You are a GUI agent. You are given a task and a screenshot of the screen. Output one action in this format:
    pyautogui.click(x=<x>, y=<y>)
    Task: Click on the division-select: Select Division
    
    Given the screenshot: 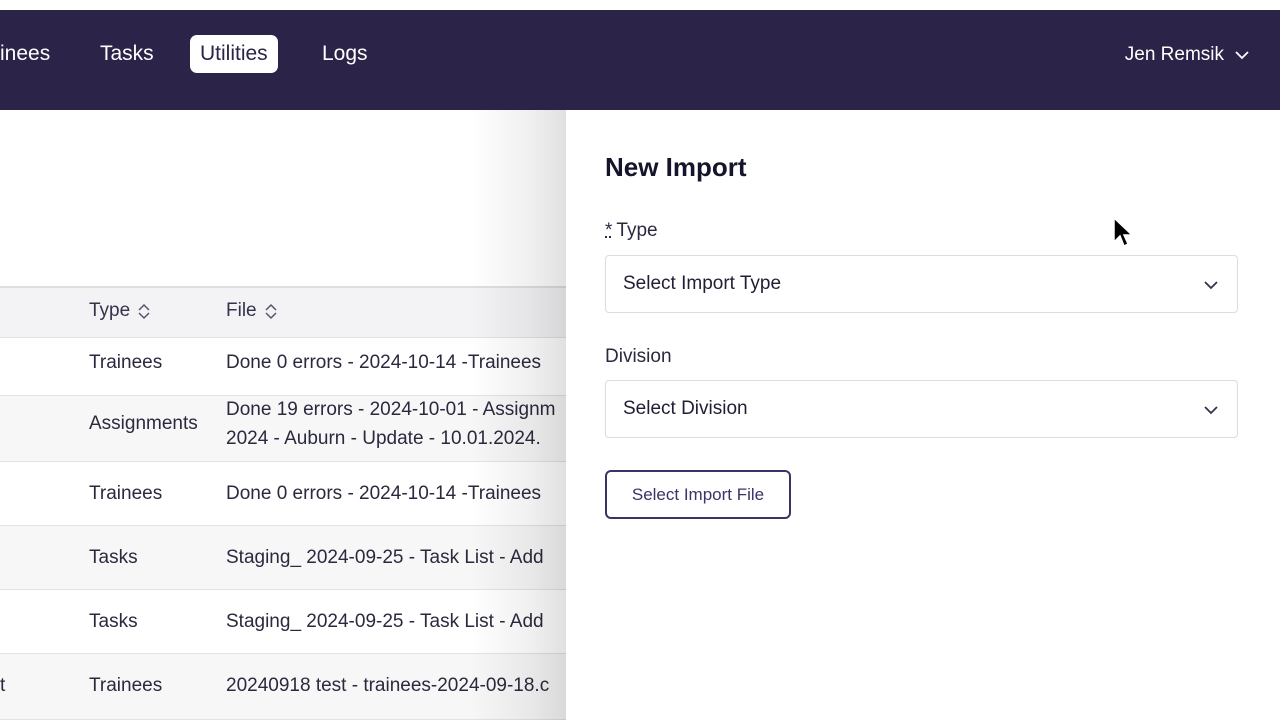 What is the action you would take?
    pyautogui.click(x=921, y=409)
    